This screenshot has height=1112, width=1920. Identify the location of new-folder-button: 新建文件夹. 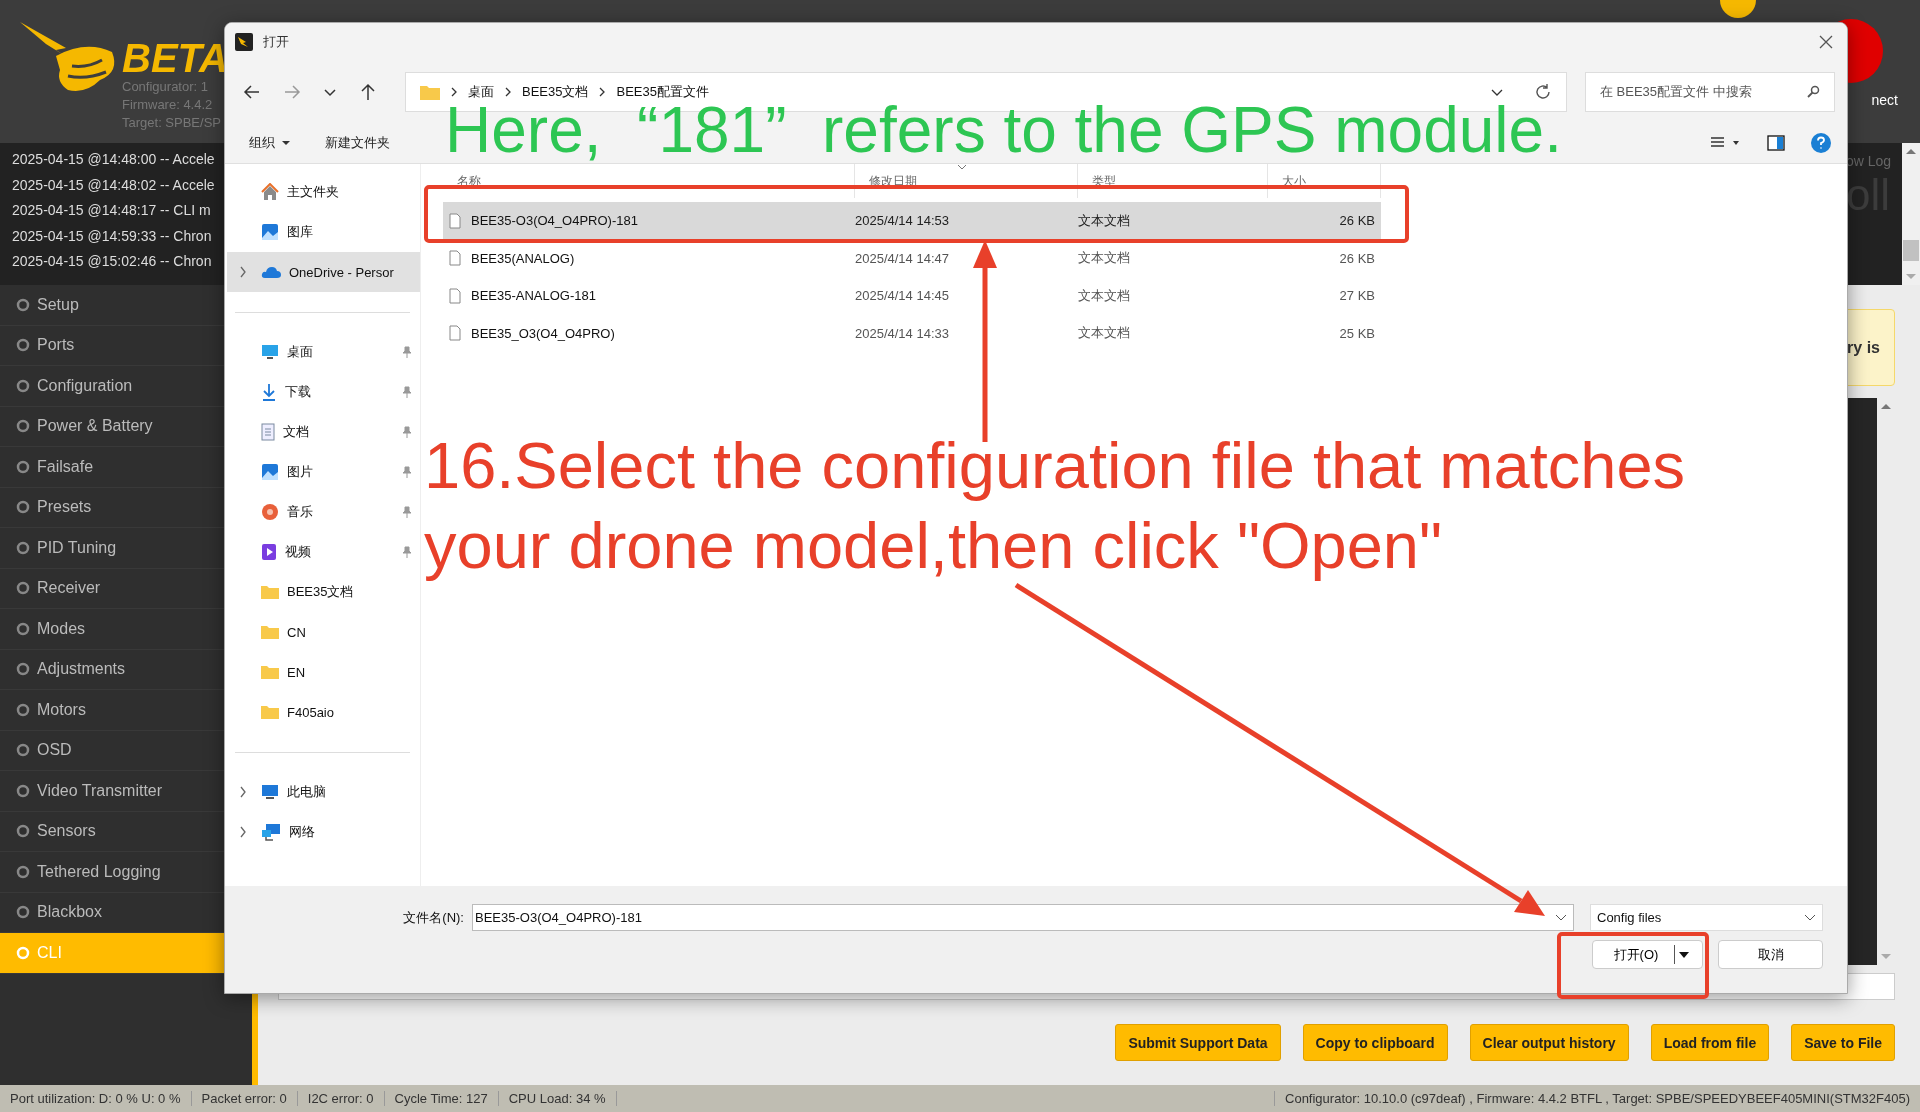
(357, 143).